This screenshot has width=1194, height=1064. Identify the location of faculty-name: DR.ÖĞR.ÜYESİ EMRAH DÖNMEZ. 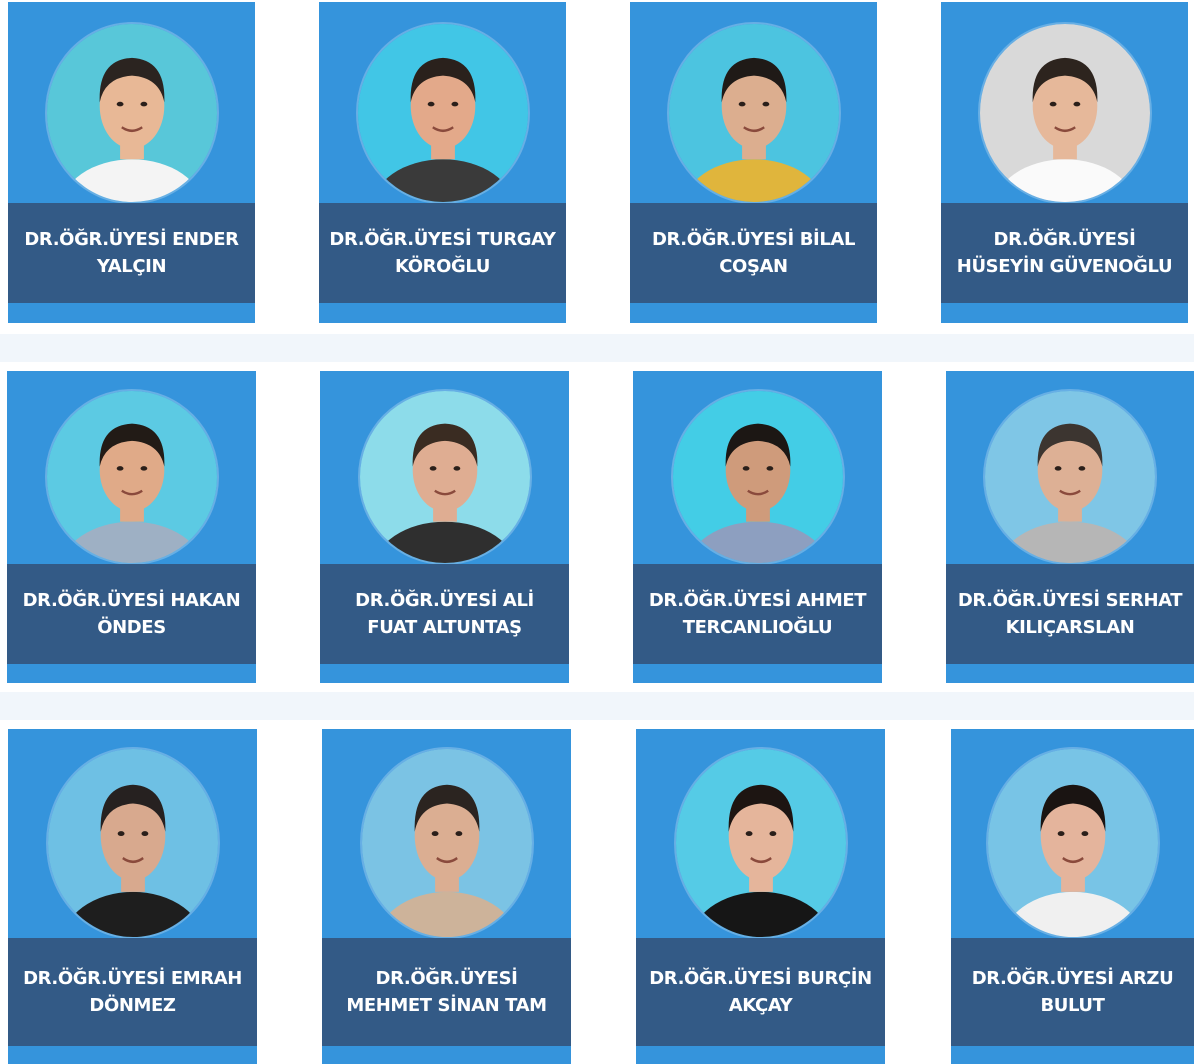
(132, 992).